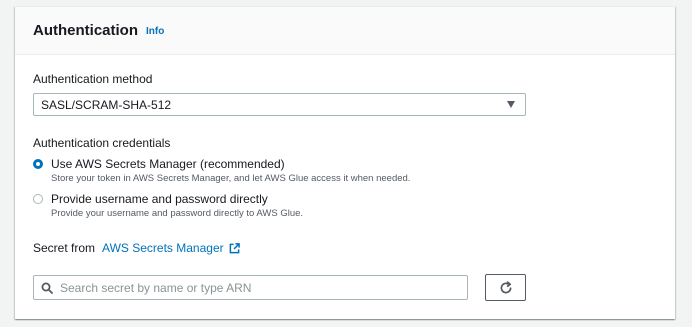  Describe the element at coordinates (93, 79) in the screenshot. I see `auth-method-label: Authentication method` at that location.